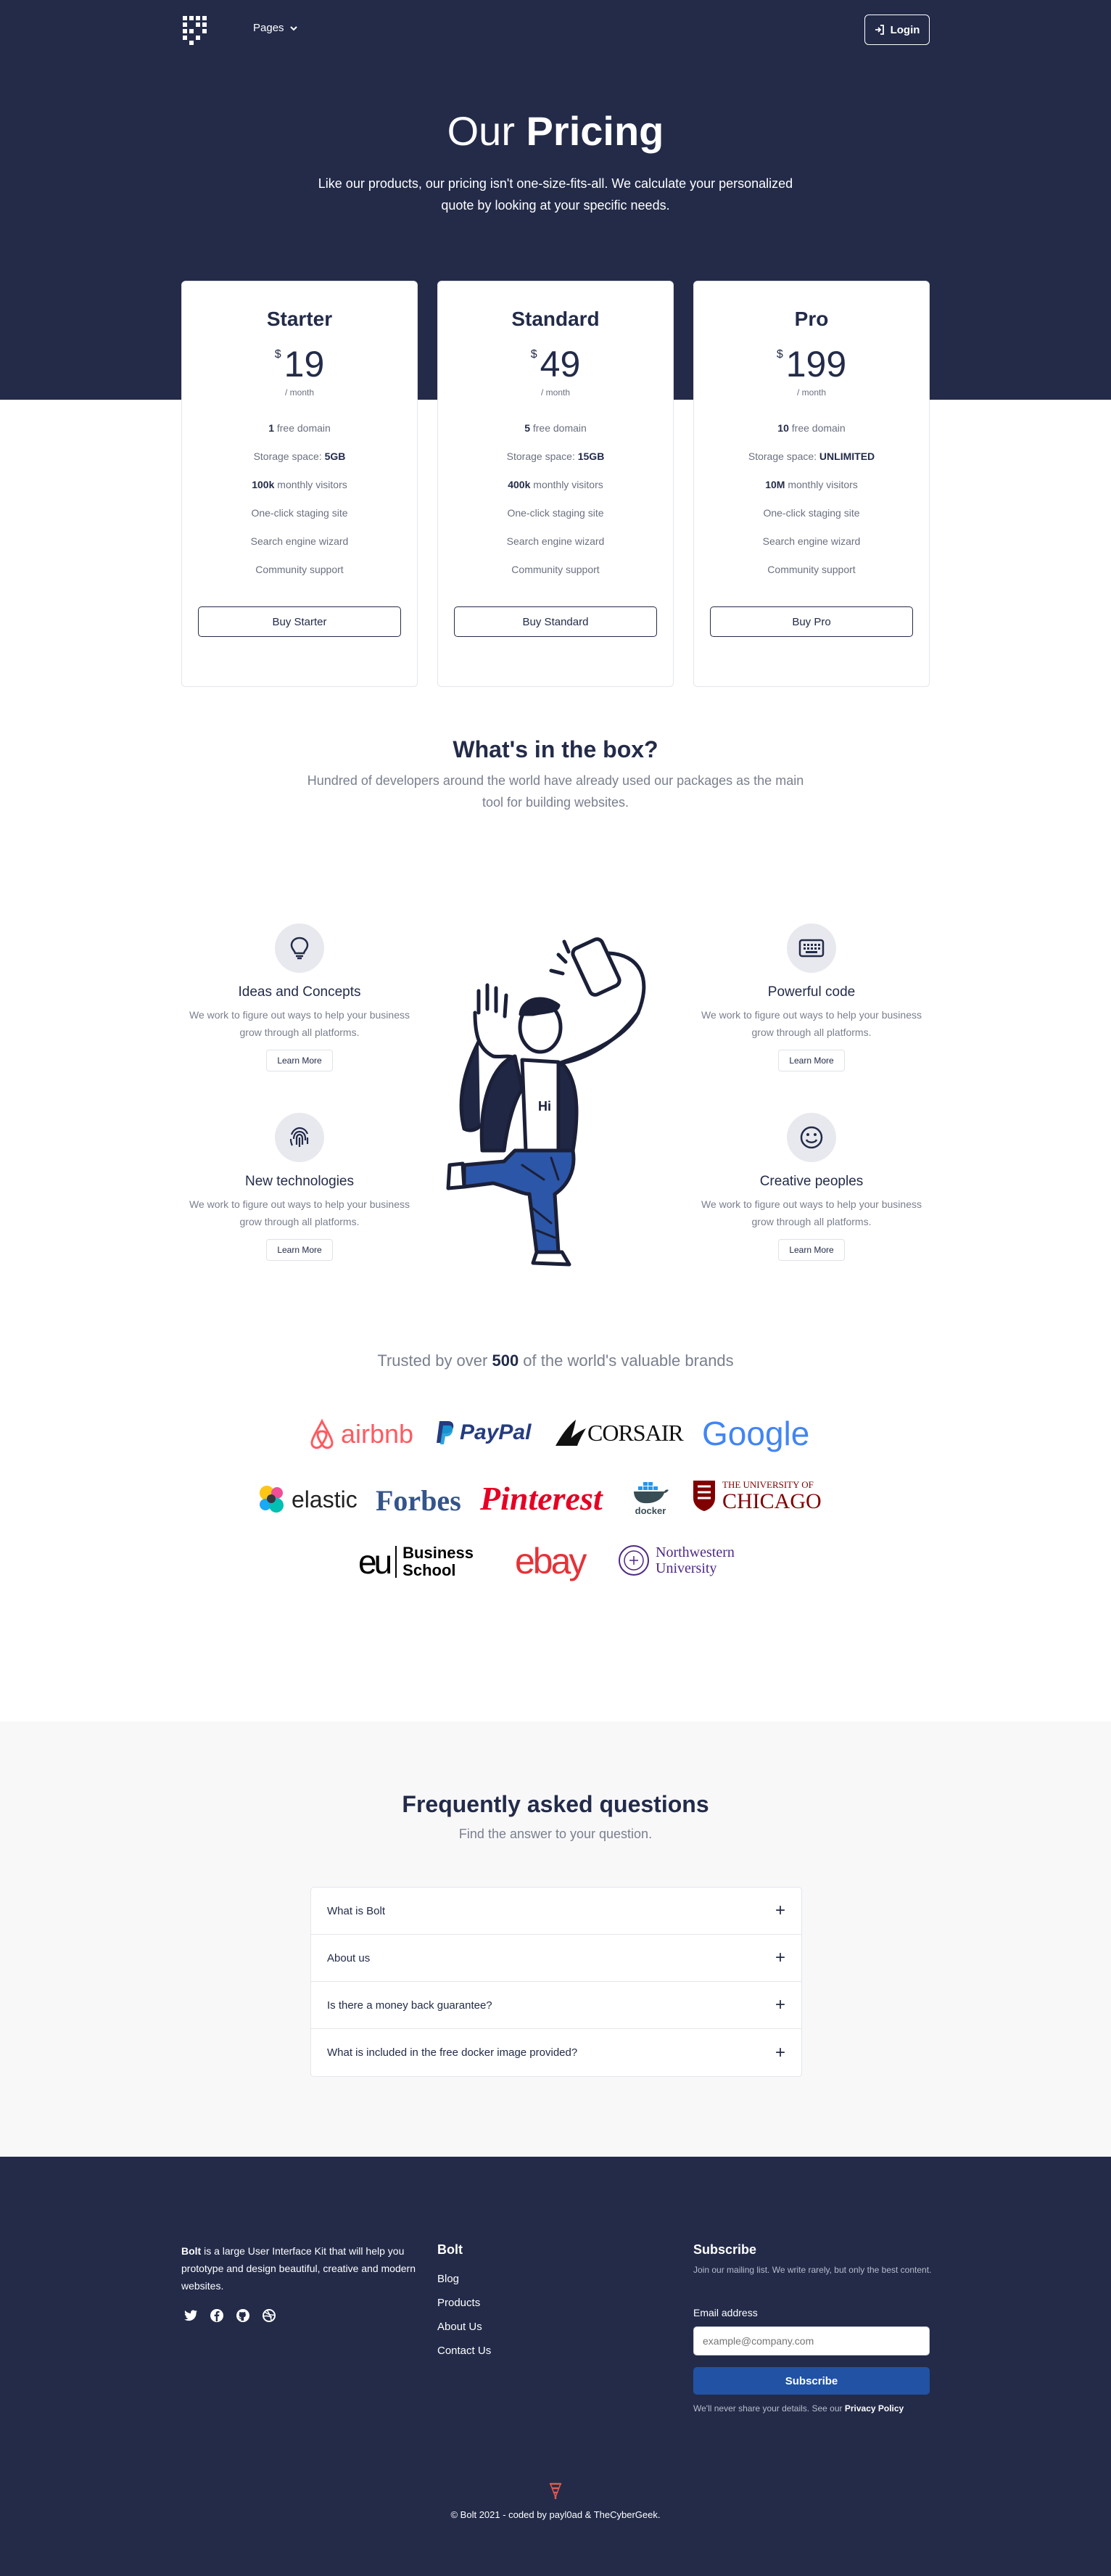  I want to click on paypal-wordmark: PayPal, so click(496, 1432).